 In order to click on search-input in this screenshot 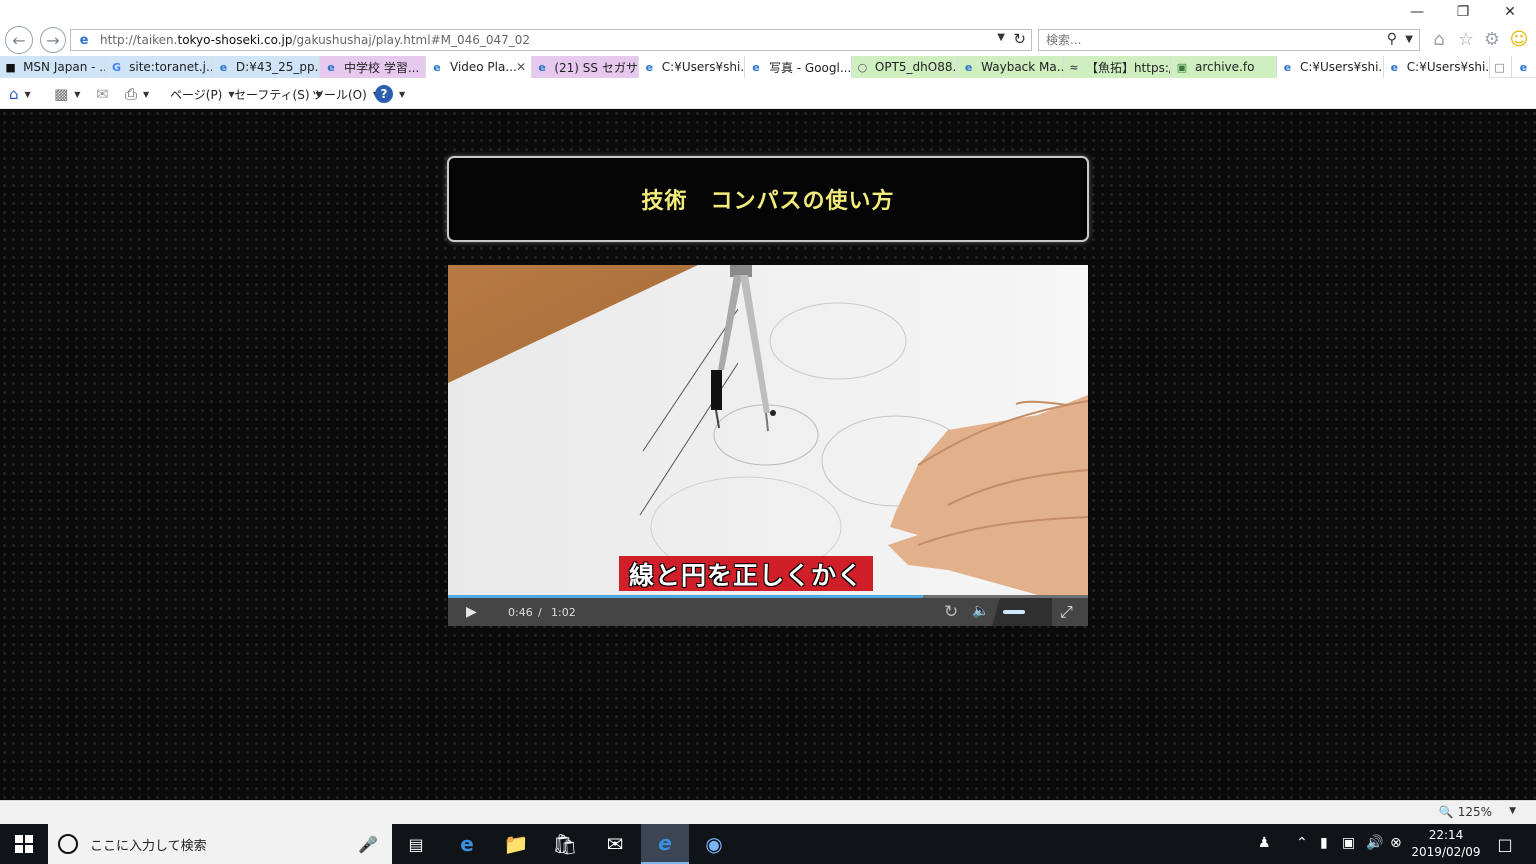, I will do `click(1206, 40)`.